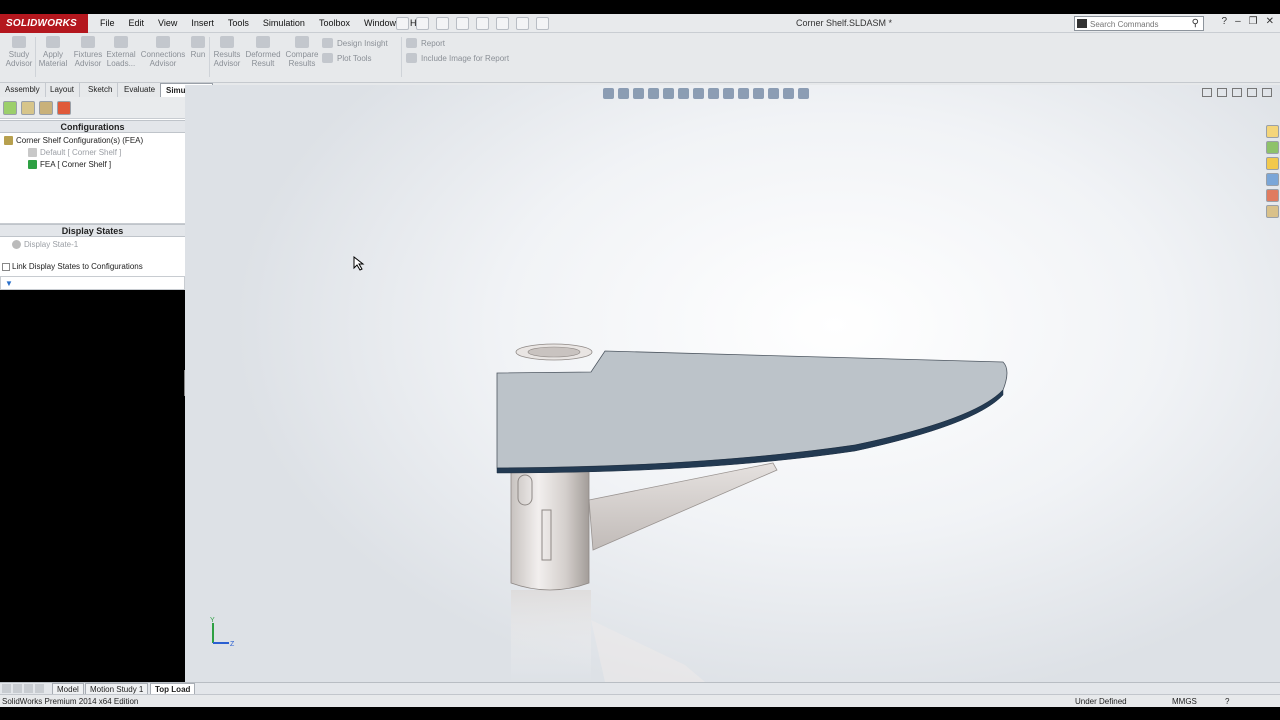  I want to click on include-image-button: Include Image for Report, so click(457, 58).